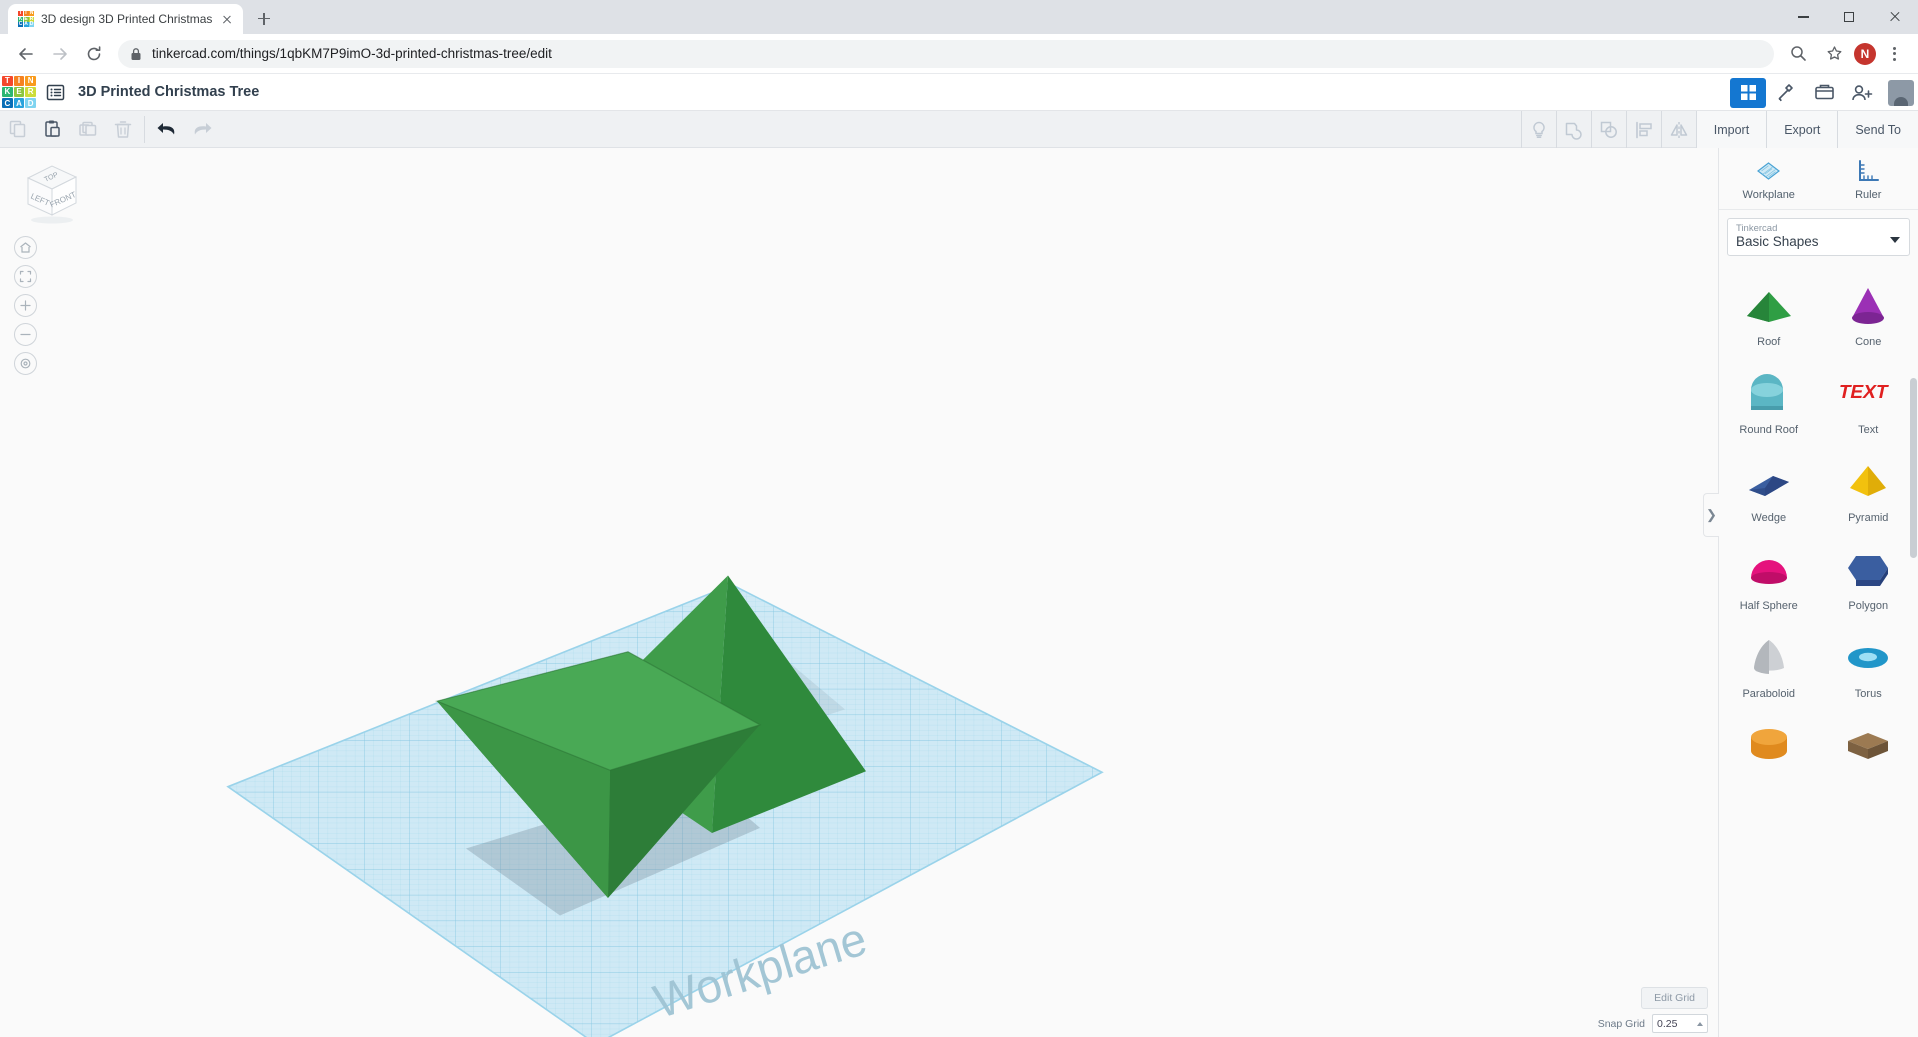 This screenshot has width=1918, height=1037. Describe the element at coordinates (1868, 392) in the screenshot. I see `text-shape-icon: TEXT` at that location.